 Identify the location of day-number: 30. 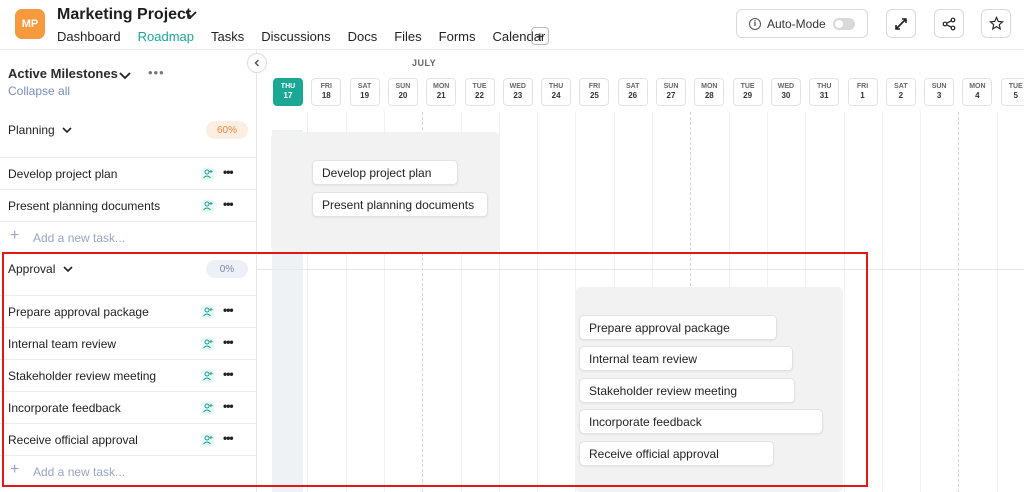
(786, 95).